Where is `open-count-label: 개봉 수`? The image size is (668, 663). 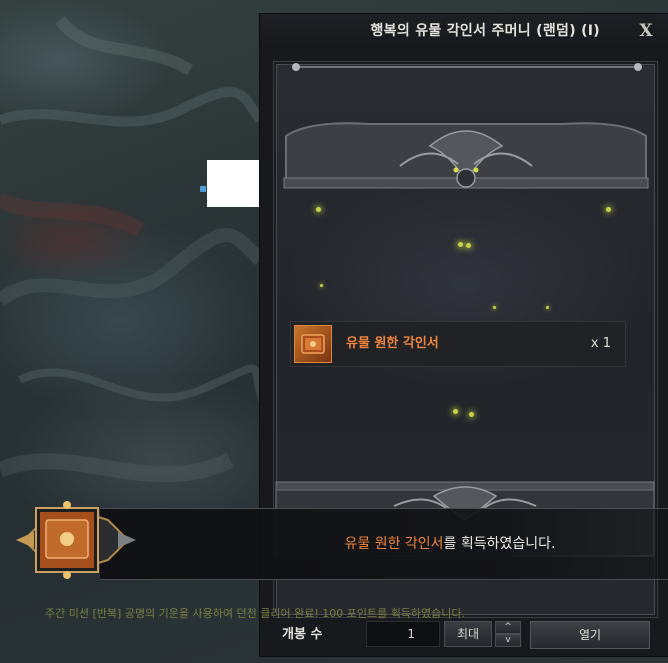
open-count-label: 개봉 수 is located at coordinates (302, 634).